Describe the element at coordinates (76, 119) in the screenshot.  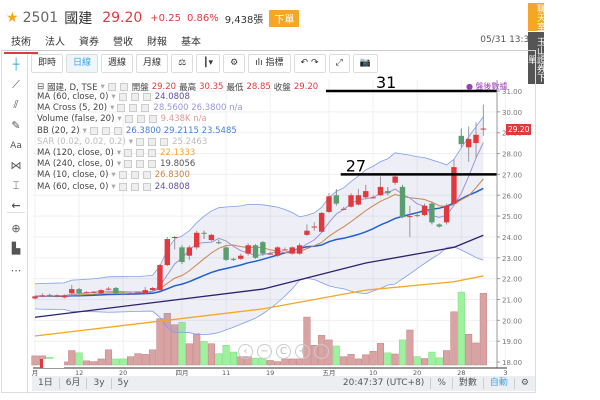
I see `indicator-name: Volume (false, 20)` at that location.